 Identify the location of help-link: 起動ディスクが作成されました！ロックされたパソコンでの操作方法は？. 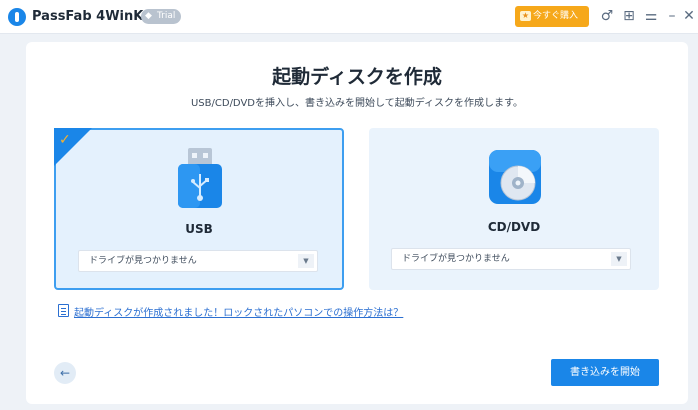
(230, 311).